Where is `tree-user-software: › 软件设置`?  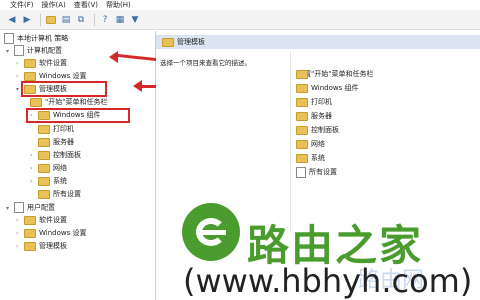
tree-user-software: › 软件设置 is located at coordinates (41, 220).